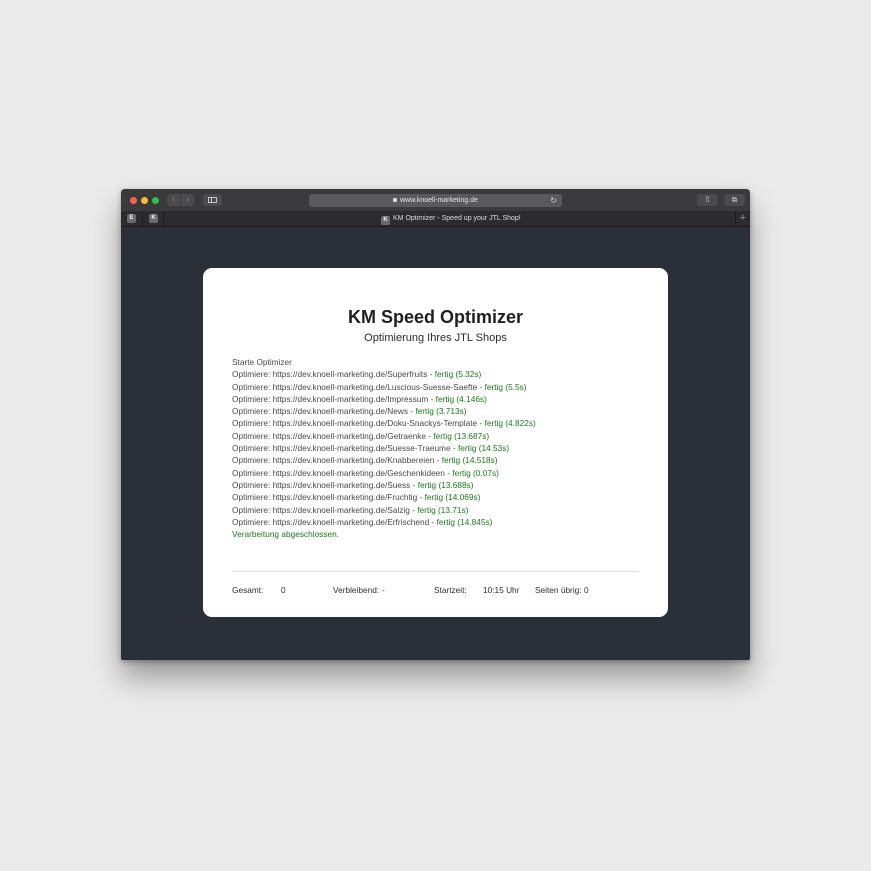 The height and width of the screenshot is (871, 871). Describe the element at coordinates (435, 571) in the screenshot. I see `stats-divider` at that location.